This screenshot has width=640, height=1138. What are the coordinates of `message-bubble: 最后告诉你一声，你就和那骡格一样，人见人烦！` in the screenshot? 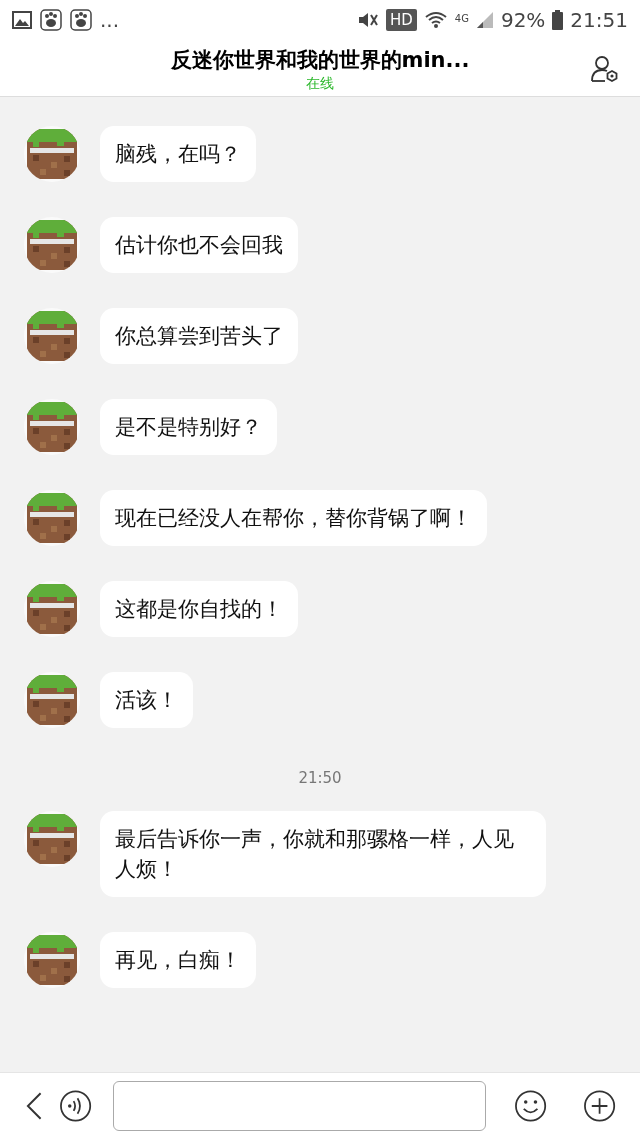 It's located at (323, 854).